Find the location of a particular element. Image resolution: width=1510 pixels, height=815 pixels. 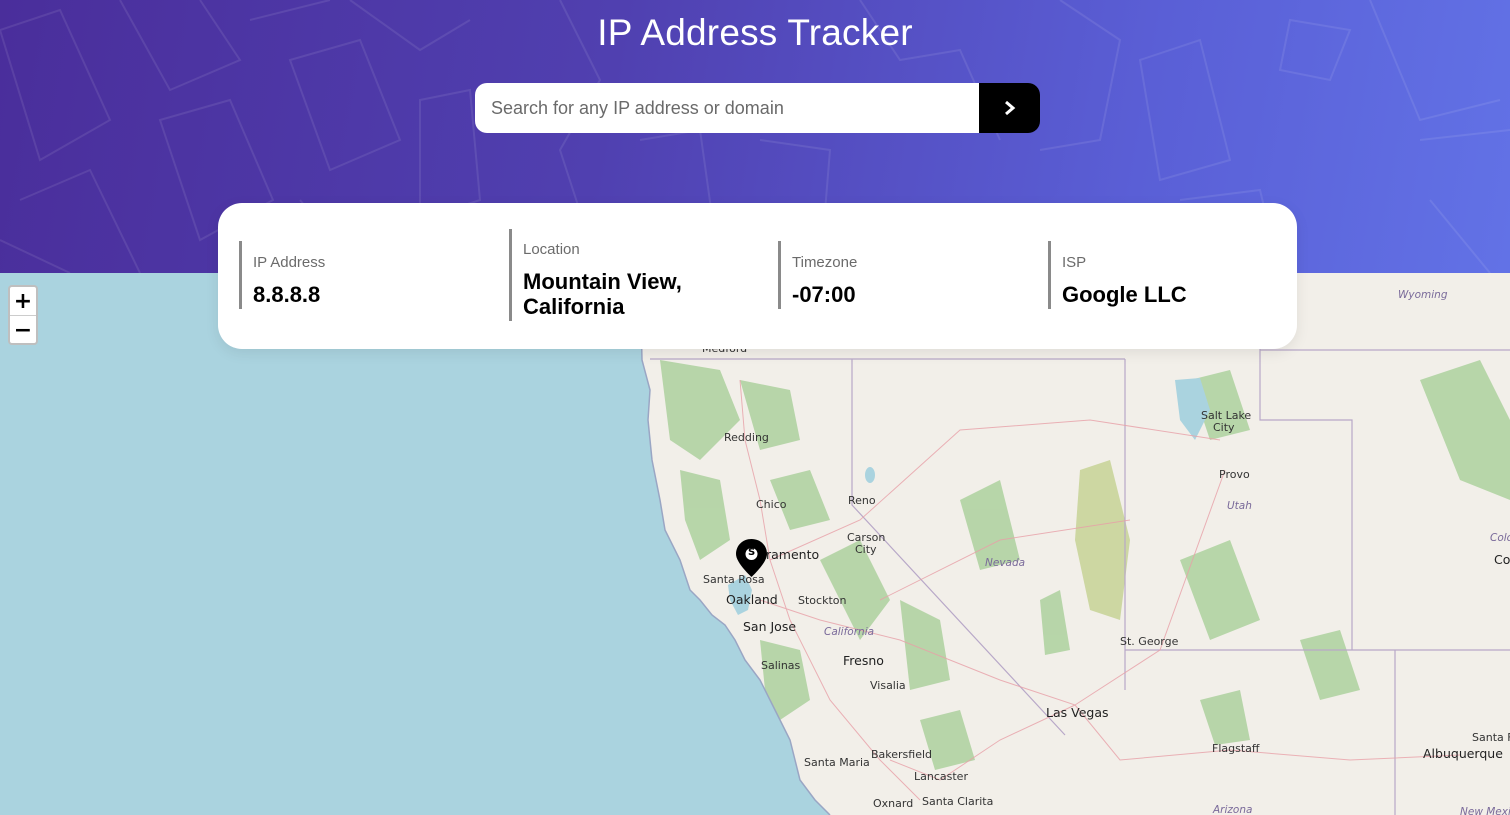

zoom-control: + − is located at coordinates (23, 315).